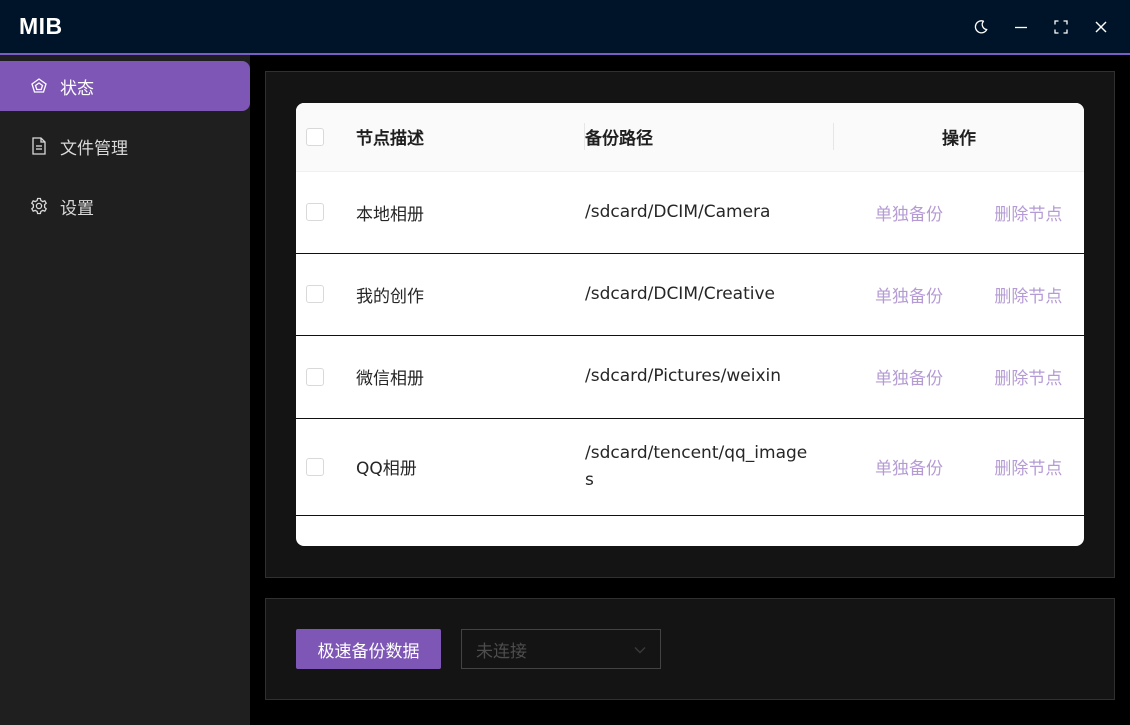 Image resolution: width=1130 pixels, height=725 pixels. I want to click on column-header-path: 备份路径, so click(709, 137).